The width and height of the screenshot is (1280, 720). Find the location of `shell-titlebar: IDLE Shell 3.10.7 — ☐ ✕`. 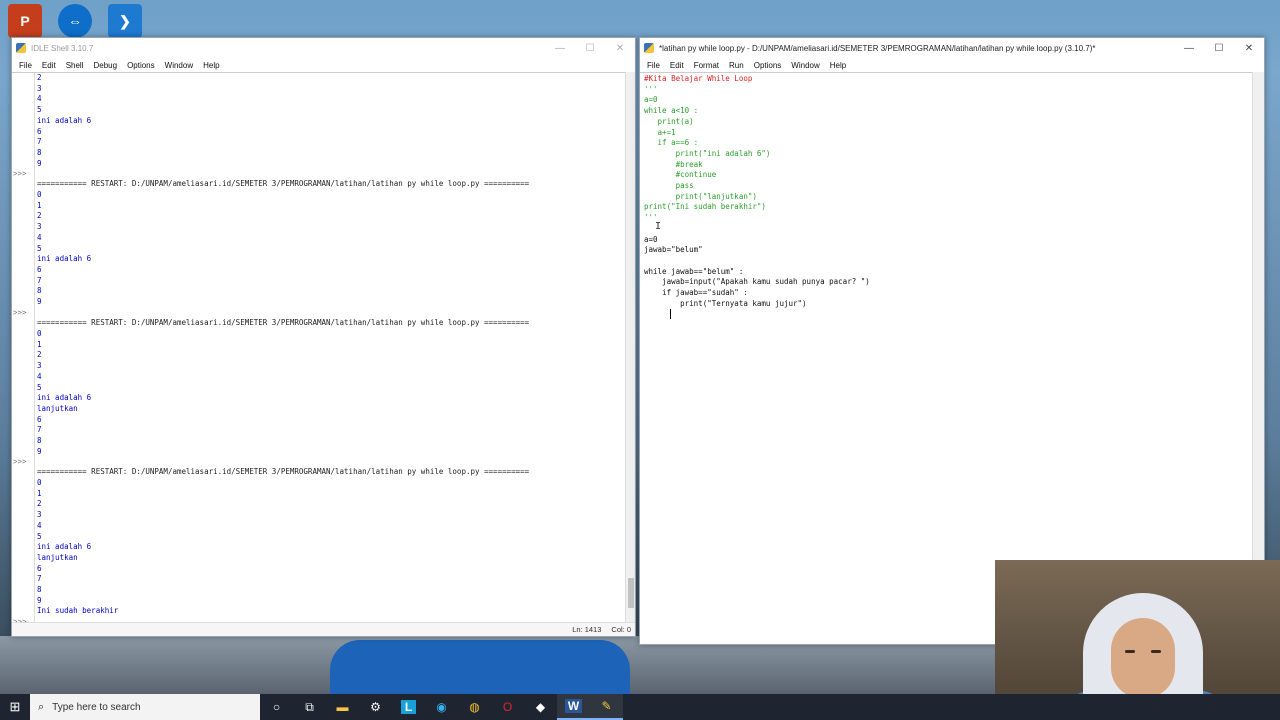

shell-titlebar: IDLE Shell 3.10.7 — ☐ ✕ is located at coordinates (323, 48).